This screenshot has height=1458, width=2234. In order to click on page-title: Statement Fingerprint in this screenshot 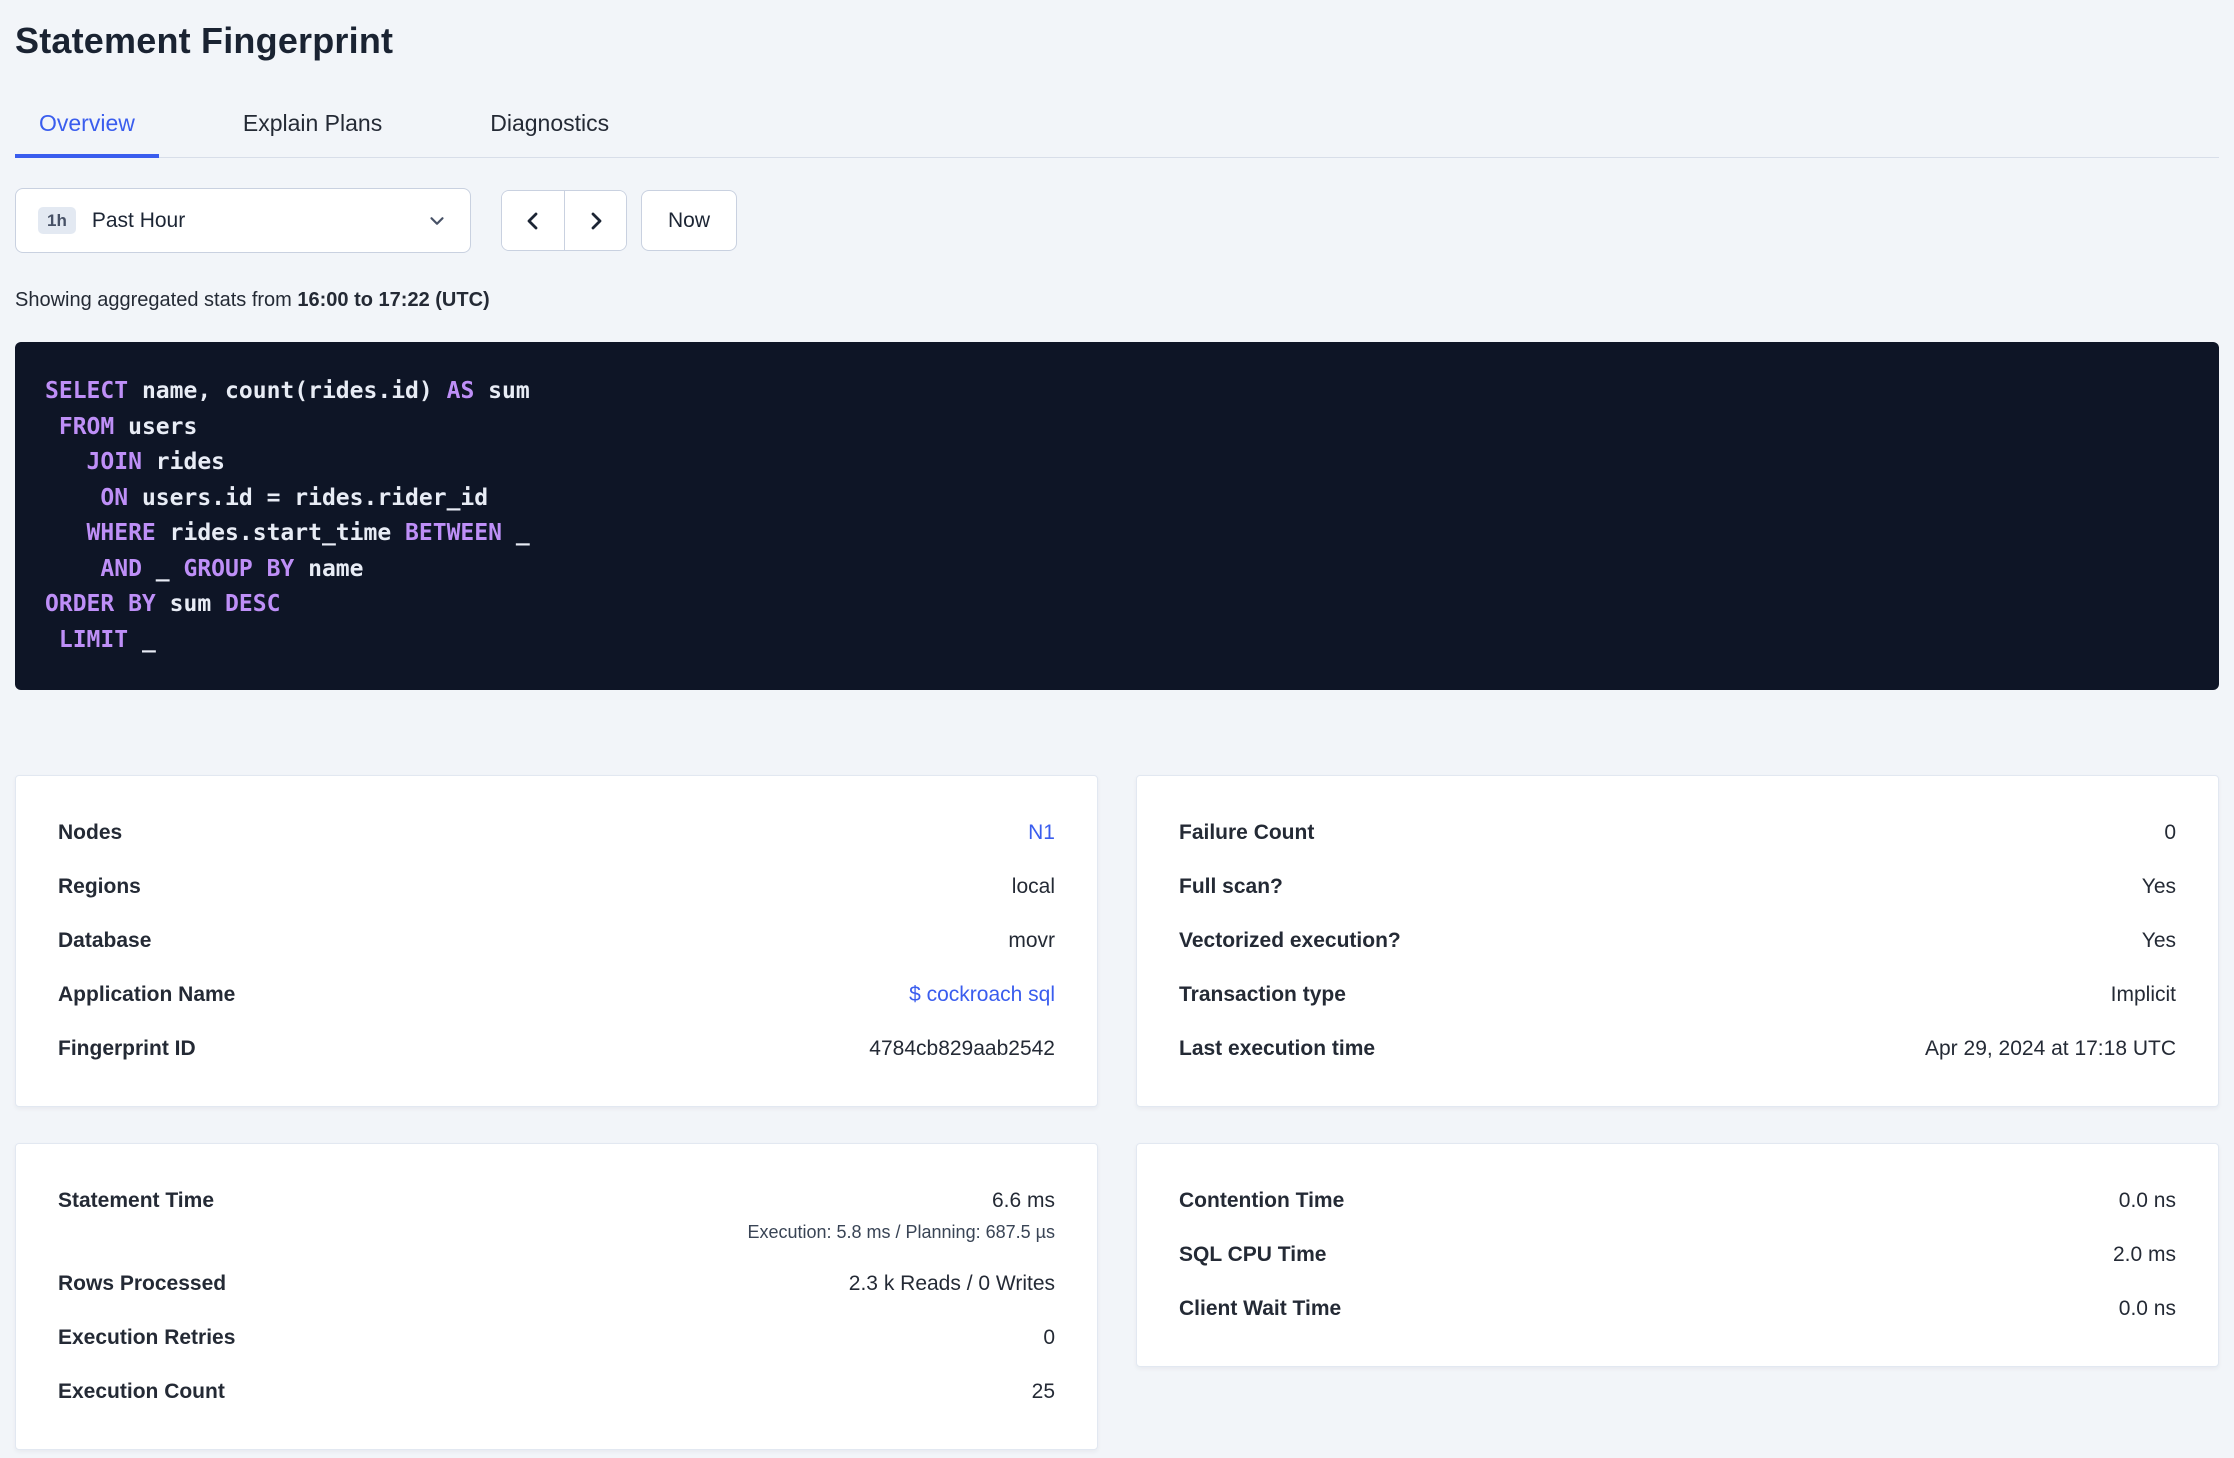, I will do `click(204, 40)`.